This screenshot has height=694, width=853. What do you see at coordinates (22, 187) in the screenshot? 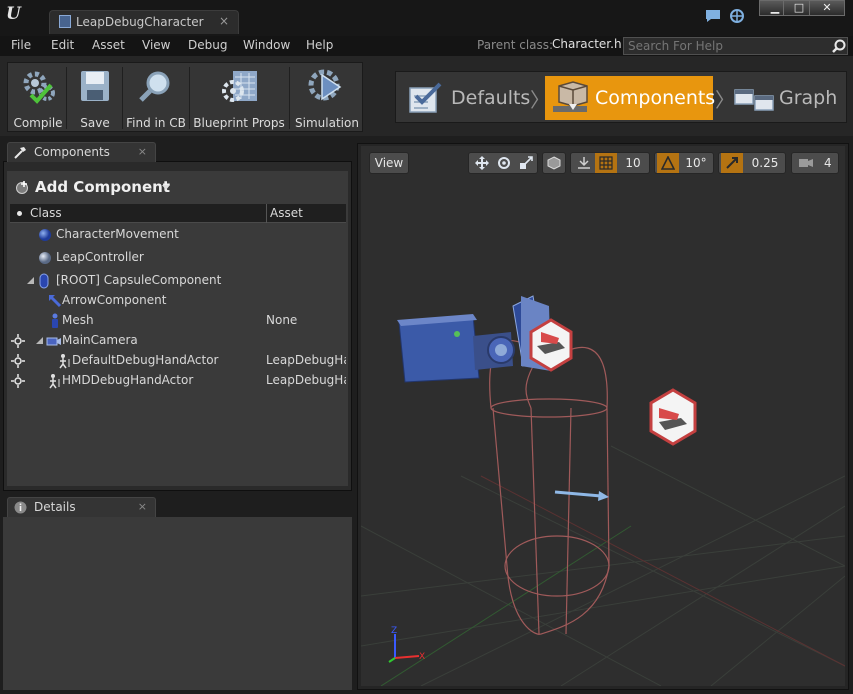
I see `add-component-icon` at bounding box center [22, 187].